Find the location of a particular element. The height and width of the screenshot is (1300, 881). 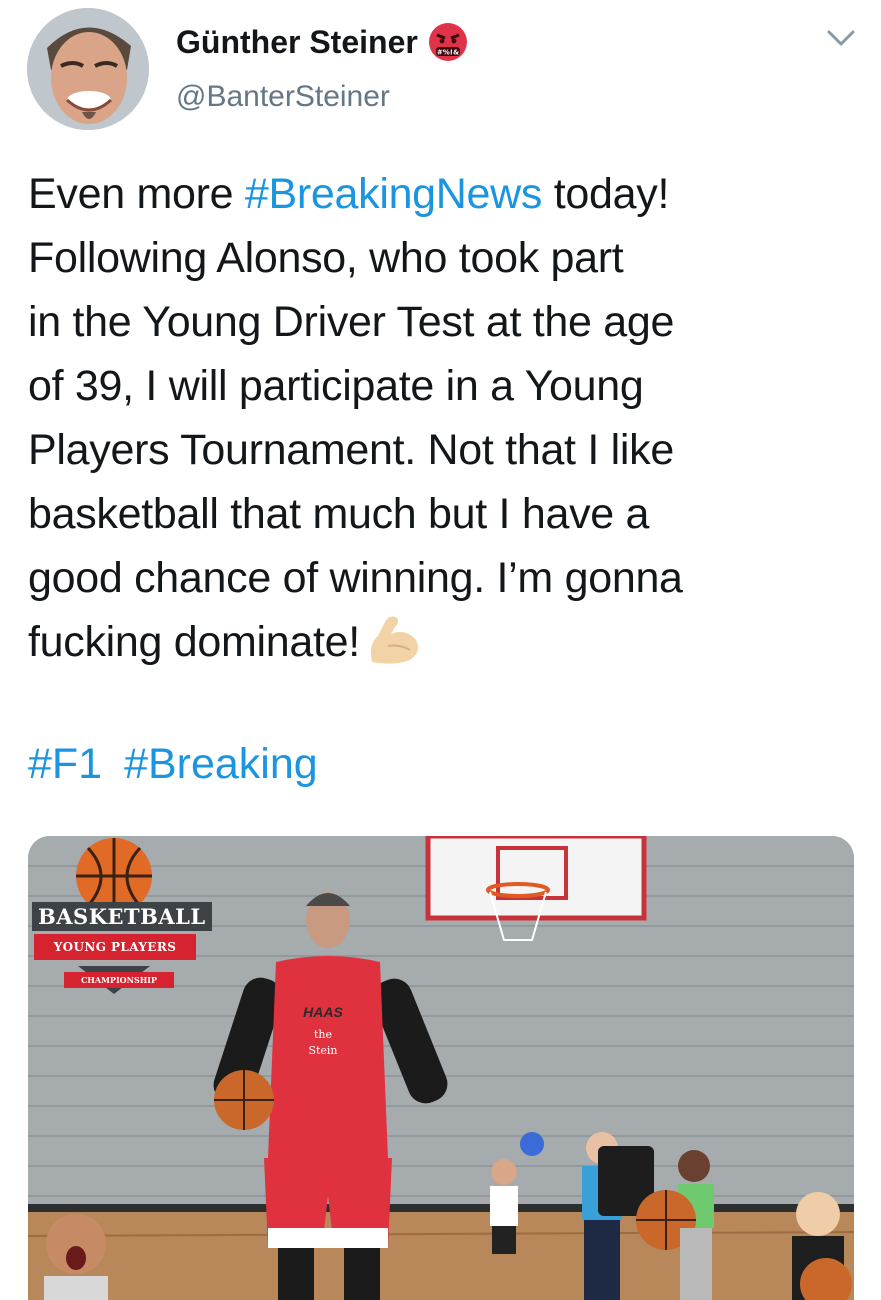

tweet-line: Even more #BreakingNews today! is located at coordinates (349, 194).